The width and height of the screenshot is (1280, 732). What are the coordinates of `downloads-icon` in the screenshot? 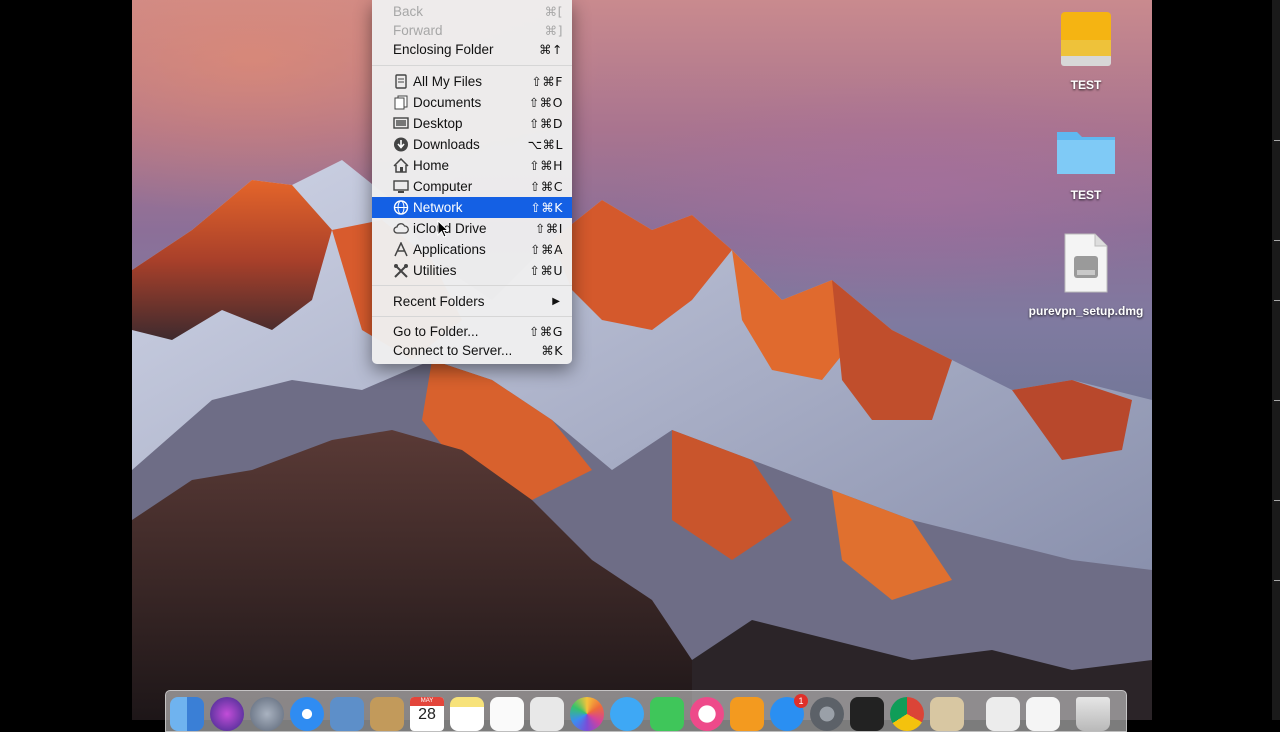 It's located at (401, 144).